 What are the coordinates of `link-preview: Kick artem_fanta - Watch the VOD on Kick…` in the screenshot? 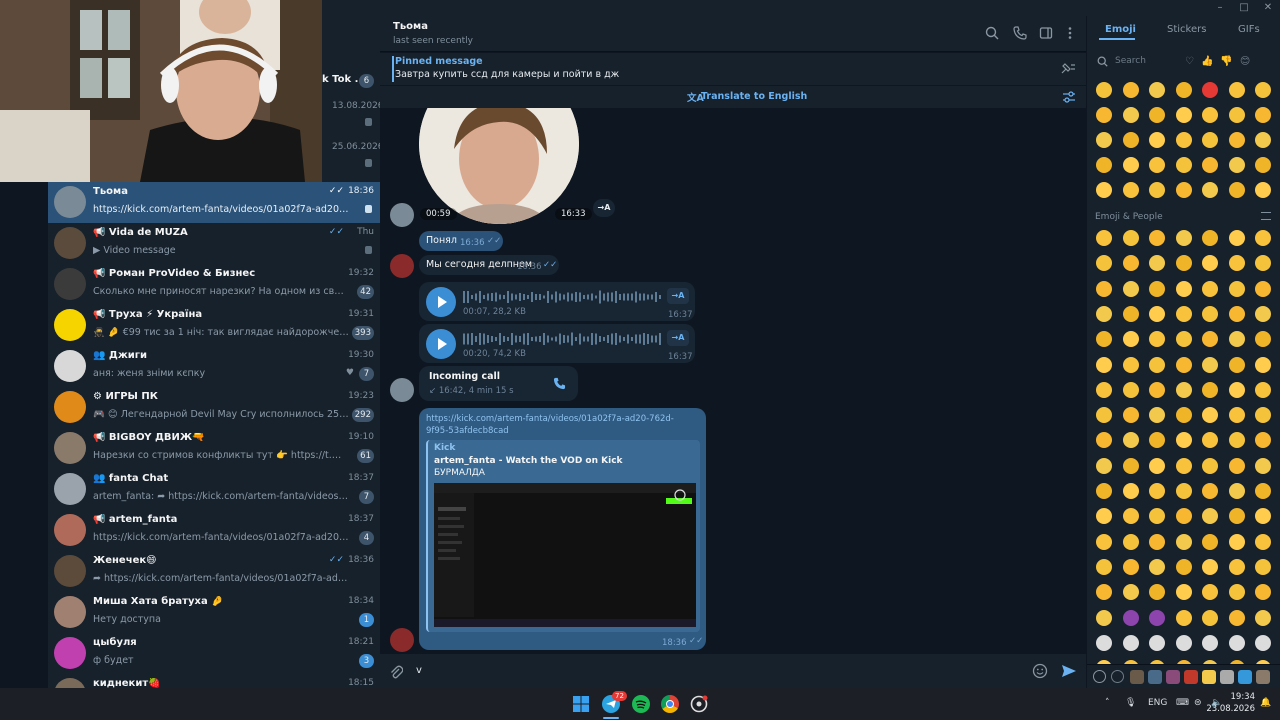 It's located at (563, 536).